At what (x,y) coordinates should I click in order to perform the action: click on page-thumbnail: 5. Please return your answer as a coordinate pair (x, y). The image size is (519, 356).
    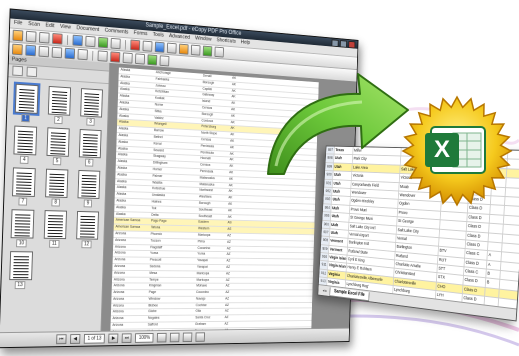
    Looking at the image, I should click on (57, 146).